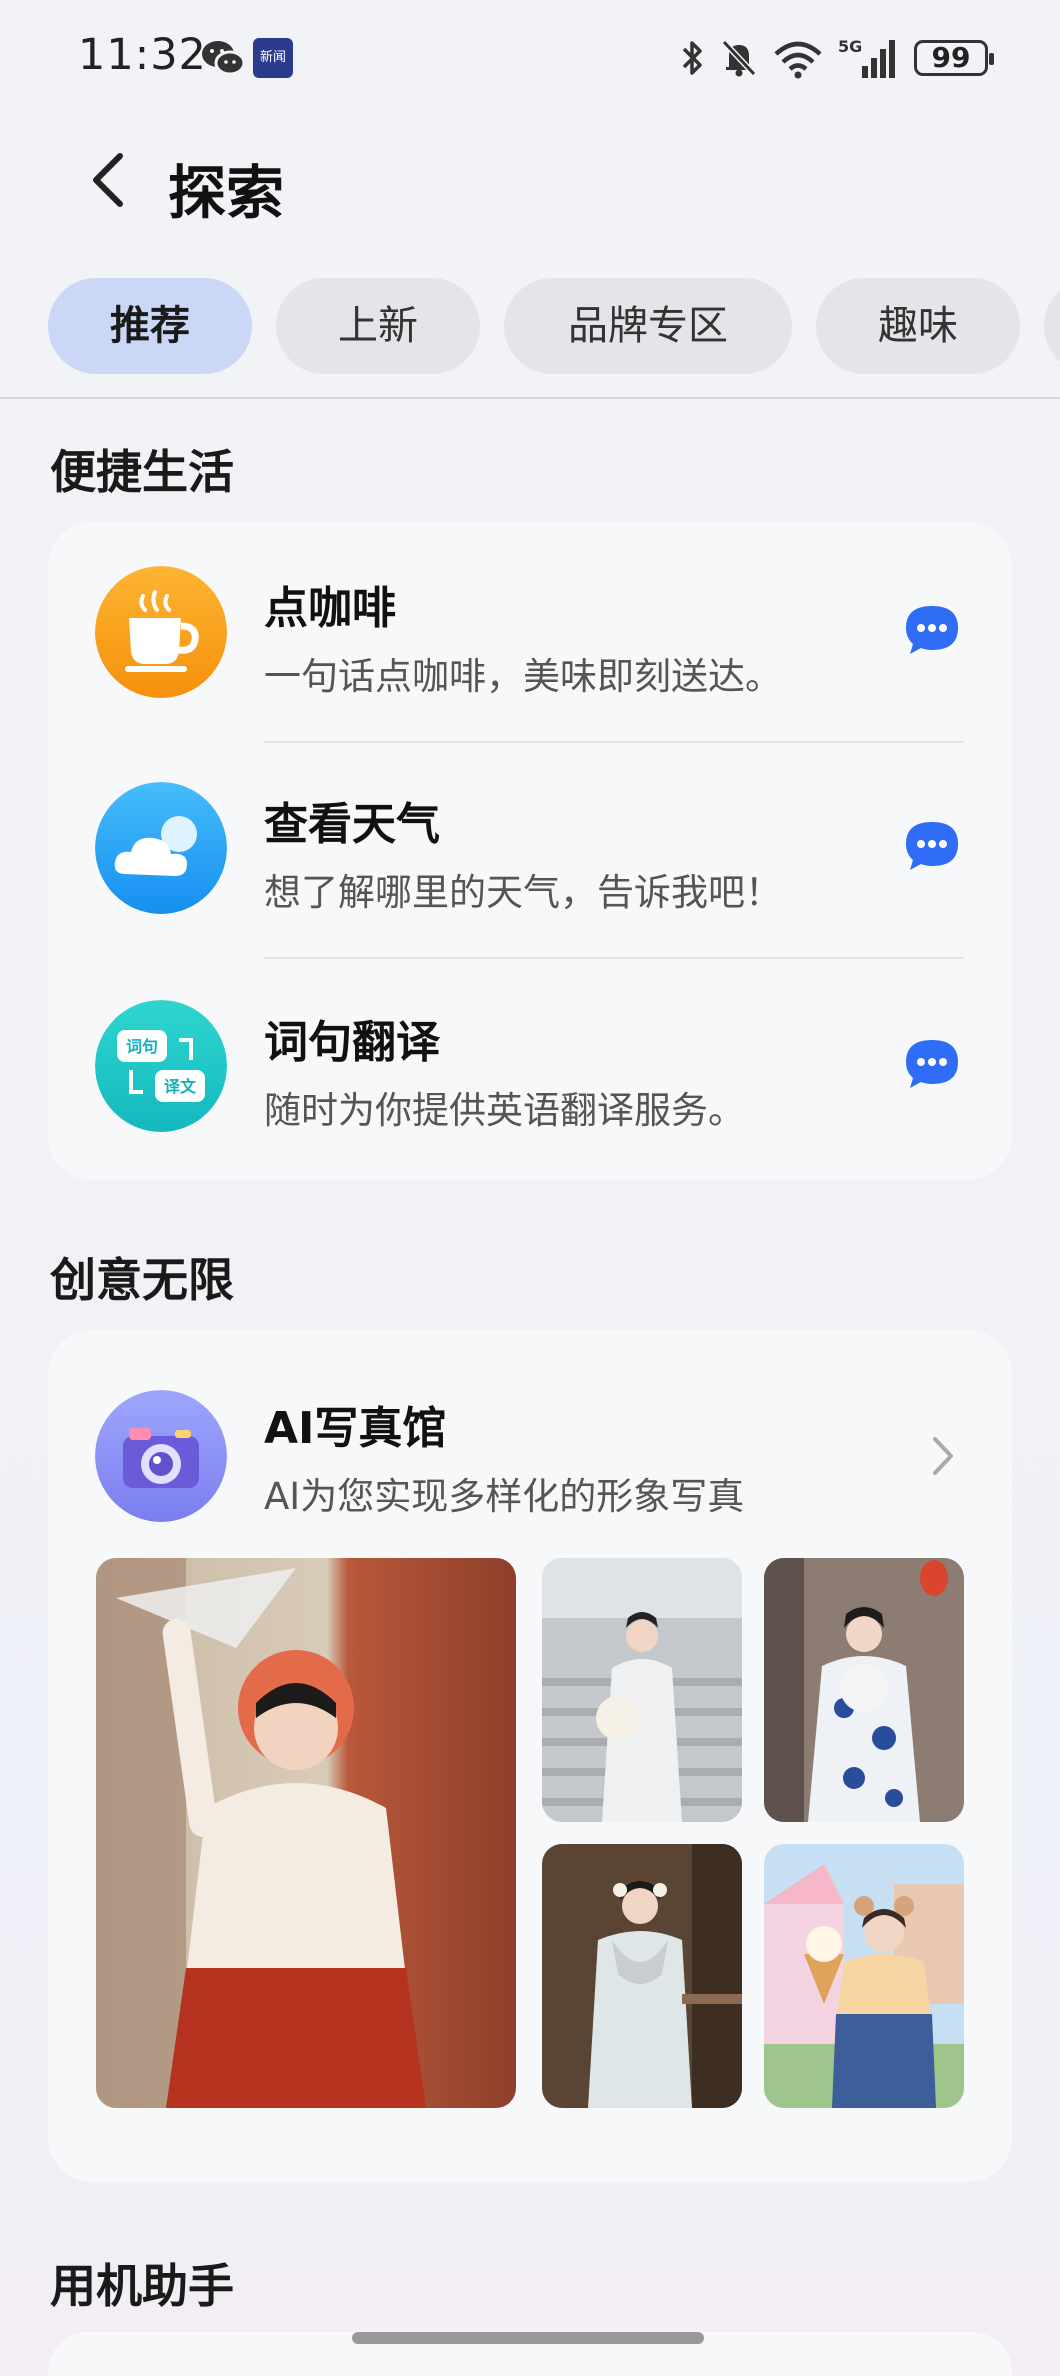 Image resolution: width=1060 pixels, height=2376 pixels. I want to click on tab-recommend: 推荐, so click(150, 326).